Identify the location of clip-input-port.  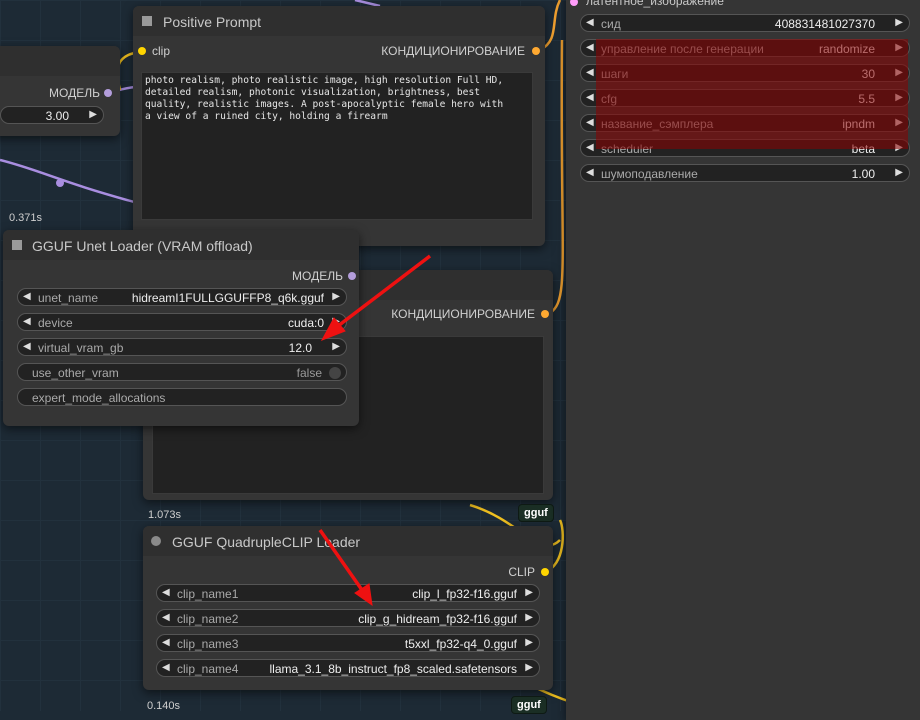
(142, 51).